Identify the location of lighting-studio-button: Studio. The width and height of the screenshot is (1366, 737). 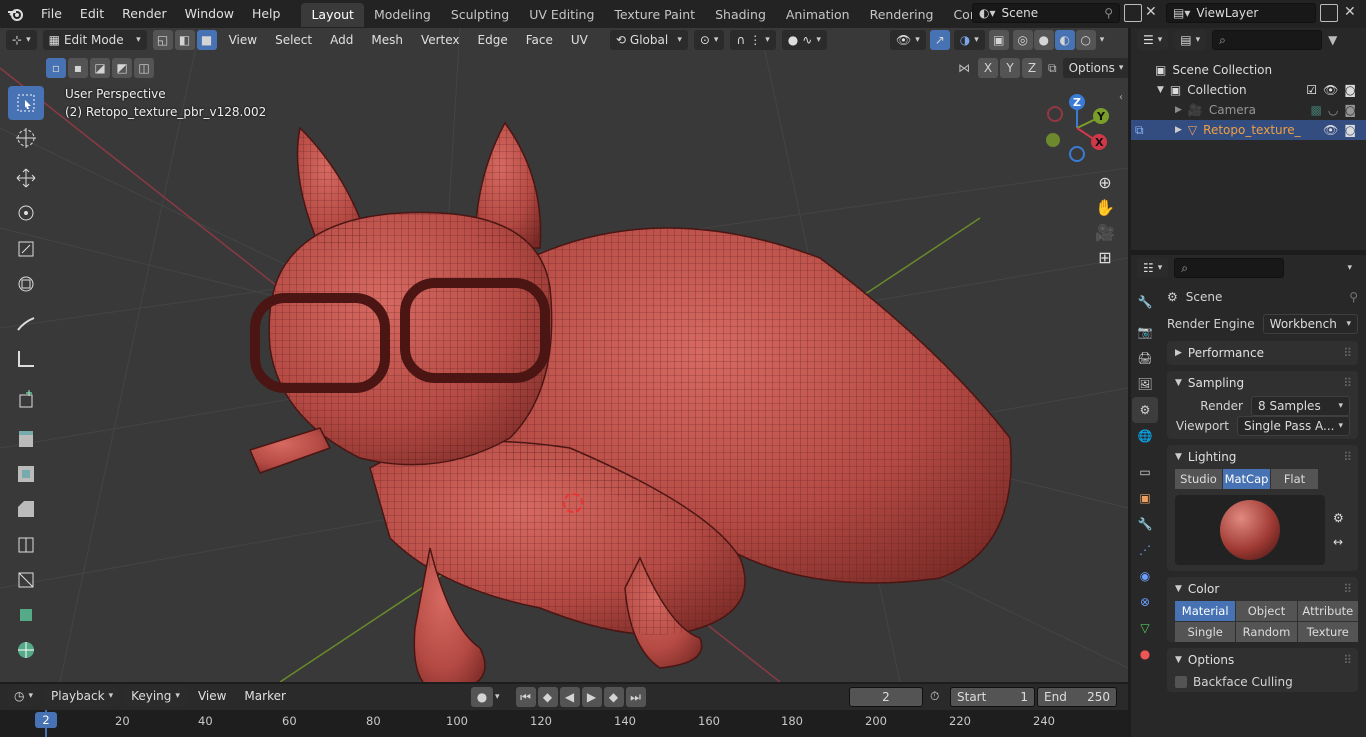
(1198, 479).